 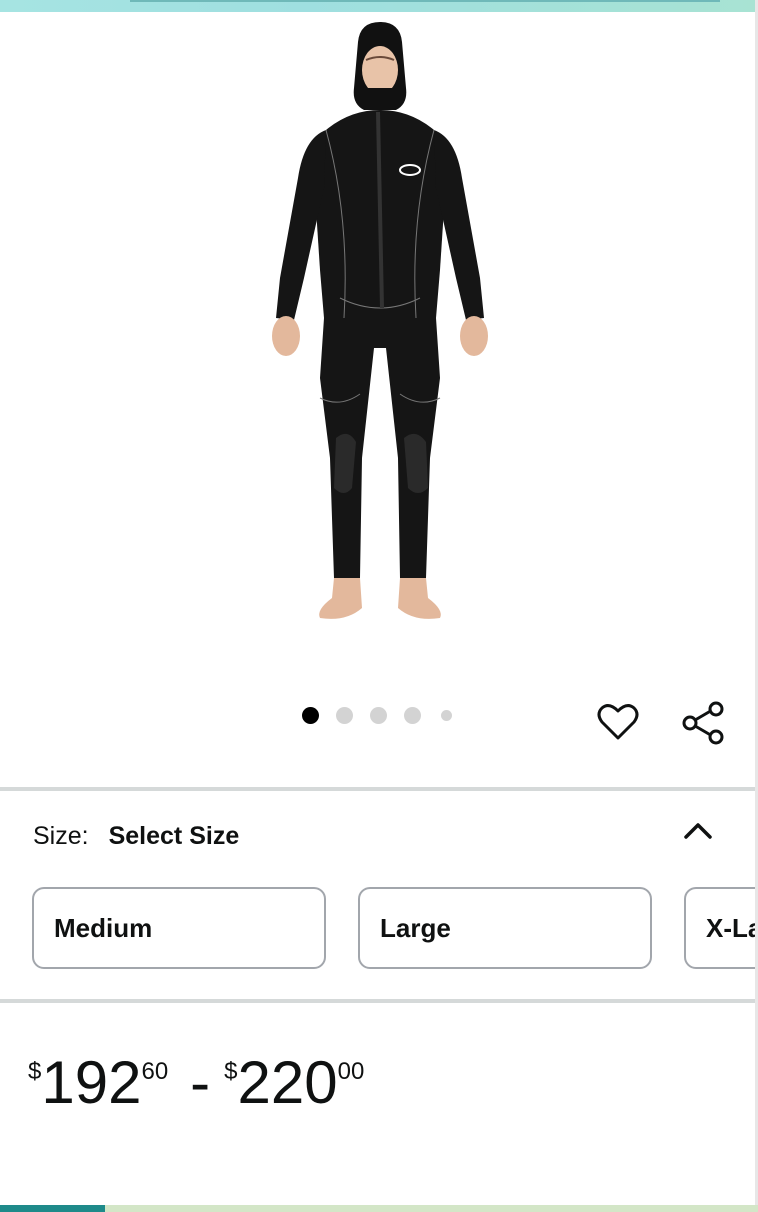 What do you see at coordinates (179, 928) in the screenshot?
I see `size-option-medium: Medium` at bounding box center [179, 928].